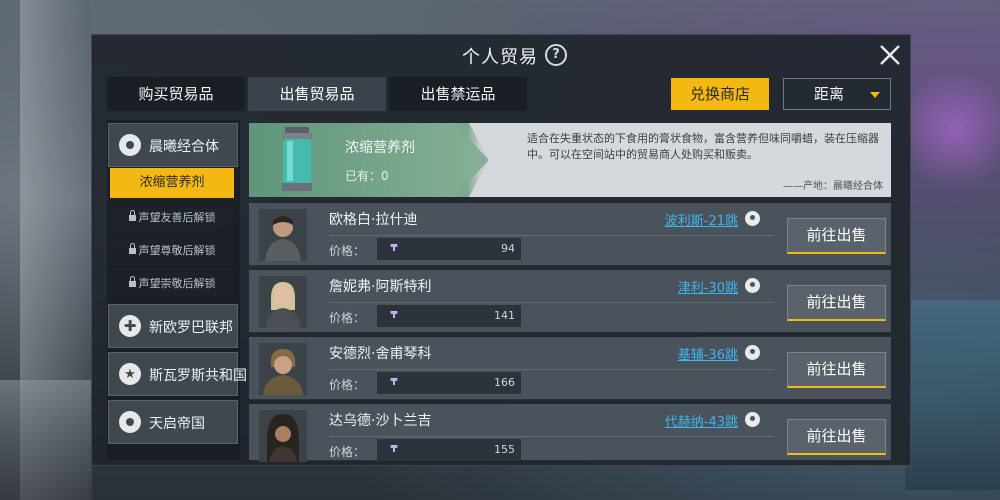 The height and width of the screenshot is (500, 1000). I want to click on goods-item-locked: 声望友善后解锁, so click(172, 218).